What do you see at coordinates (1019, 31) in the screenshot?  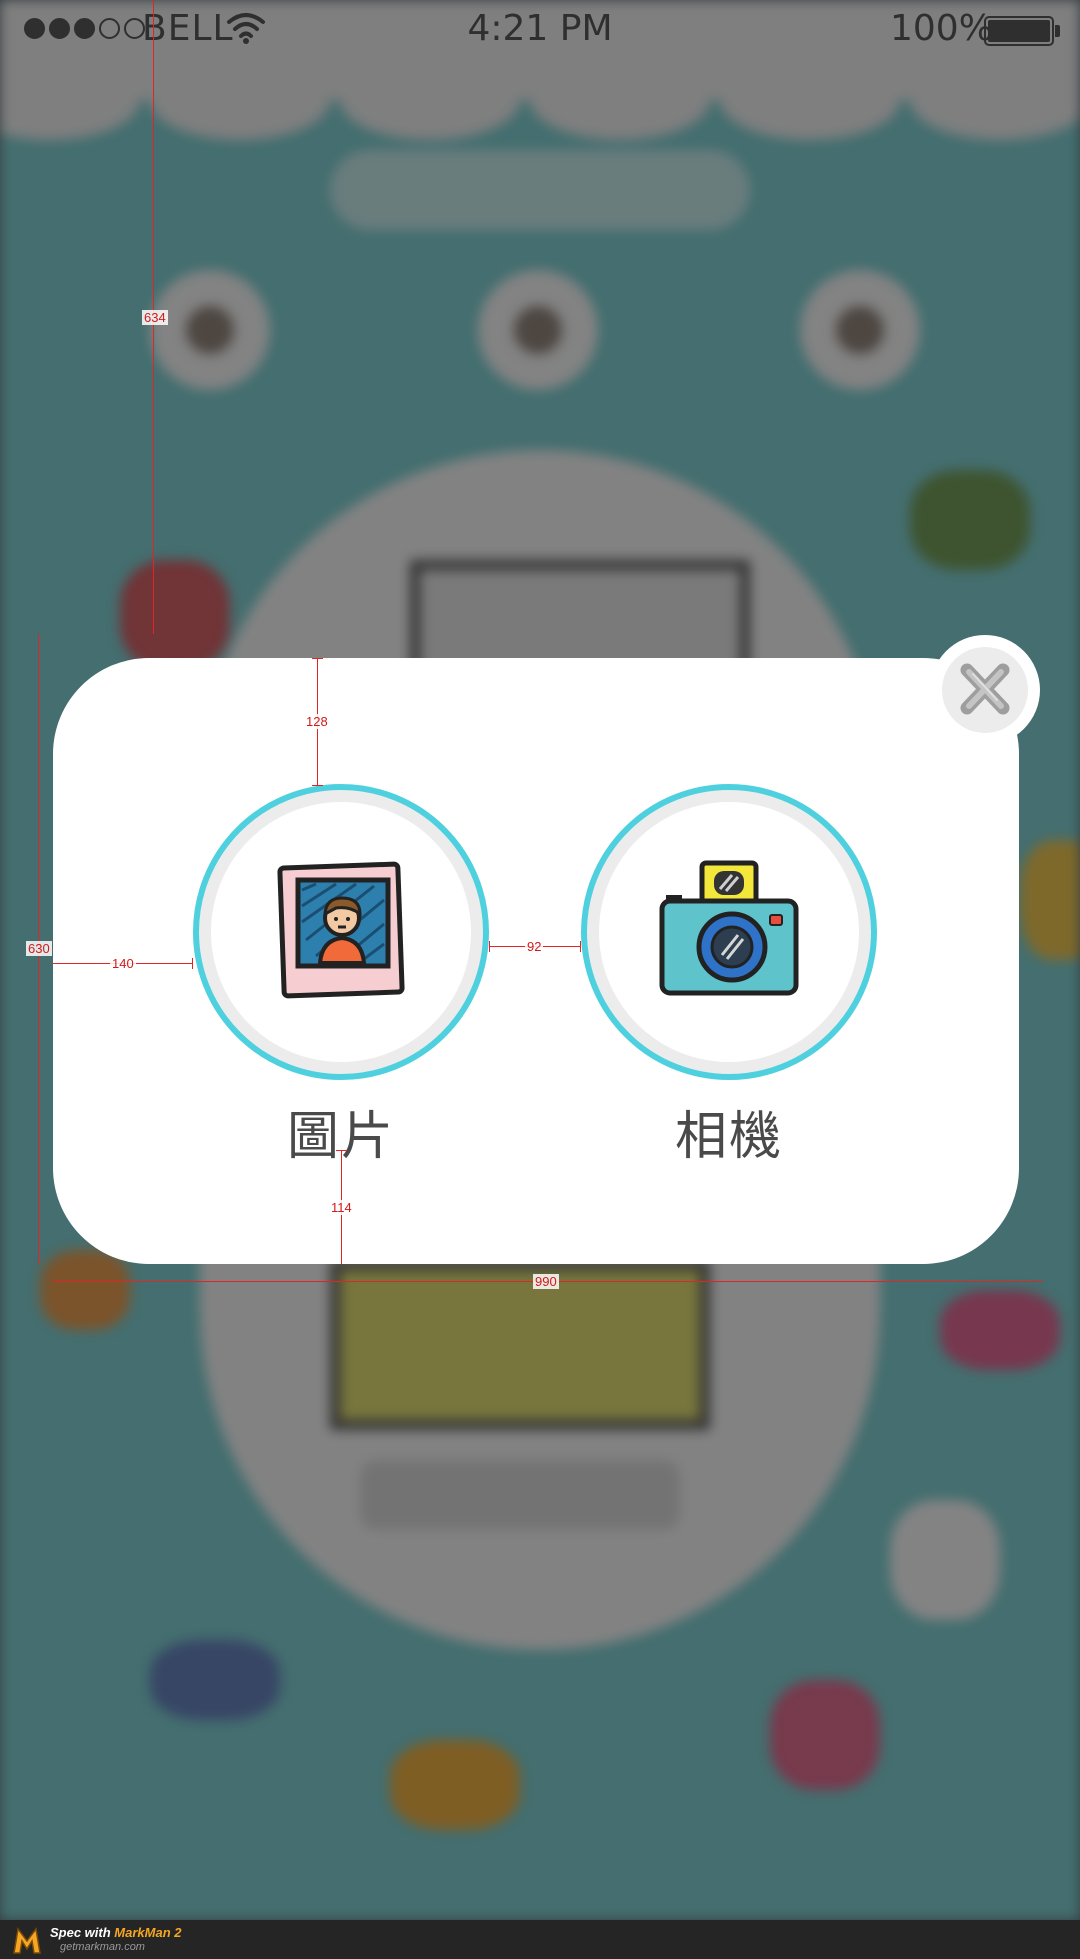 I see `battery-icon` at bounding box center [1019, 31].